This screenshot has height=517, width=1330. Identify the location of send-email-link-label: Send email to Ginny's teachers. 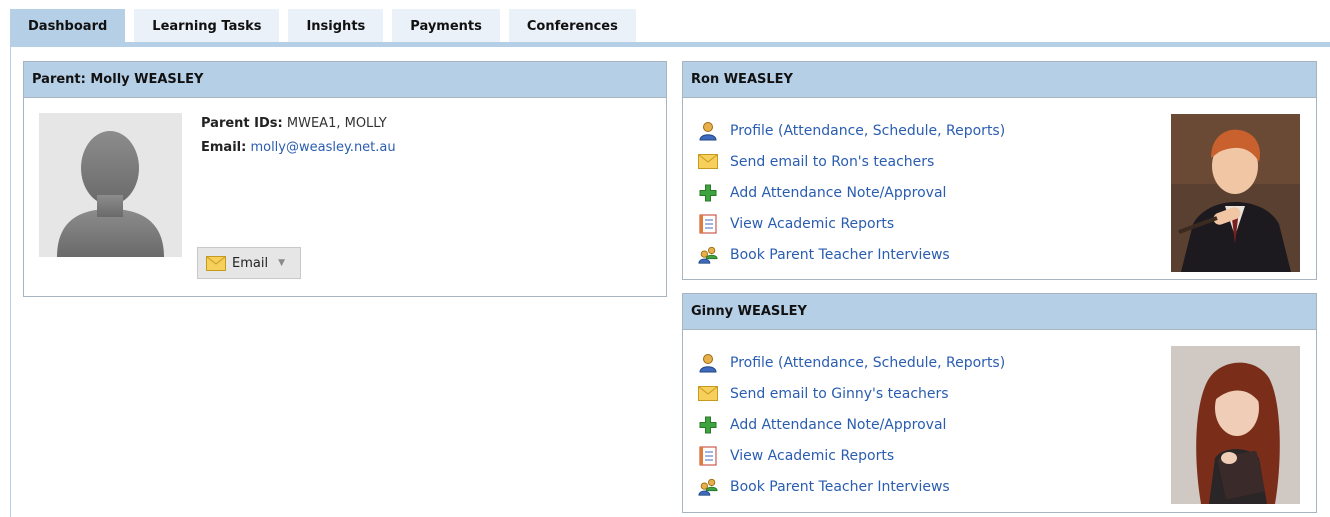
(839, 393).